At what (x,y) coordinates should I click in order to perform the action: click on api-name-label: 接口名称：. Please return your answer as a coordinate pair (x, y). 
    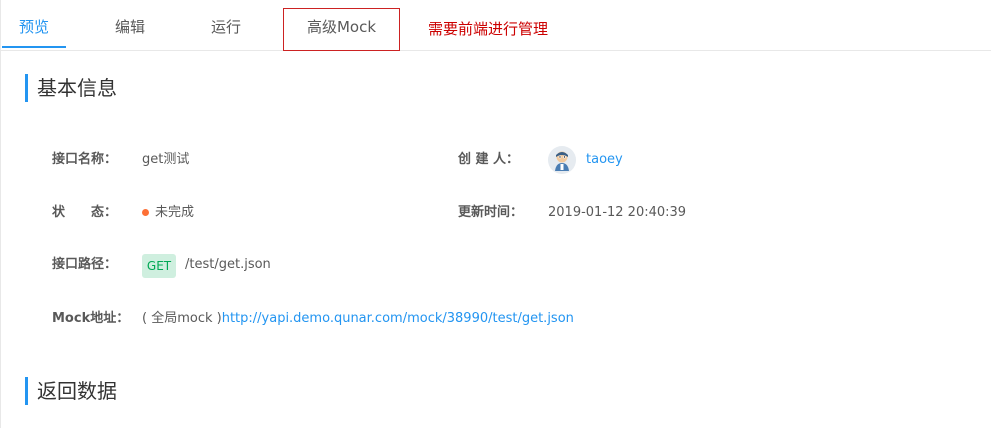
    Looking at the image, I should click on (85, 159).